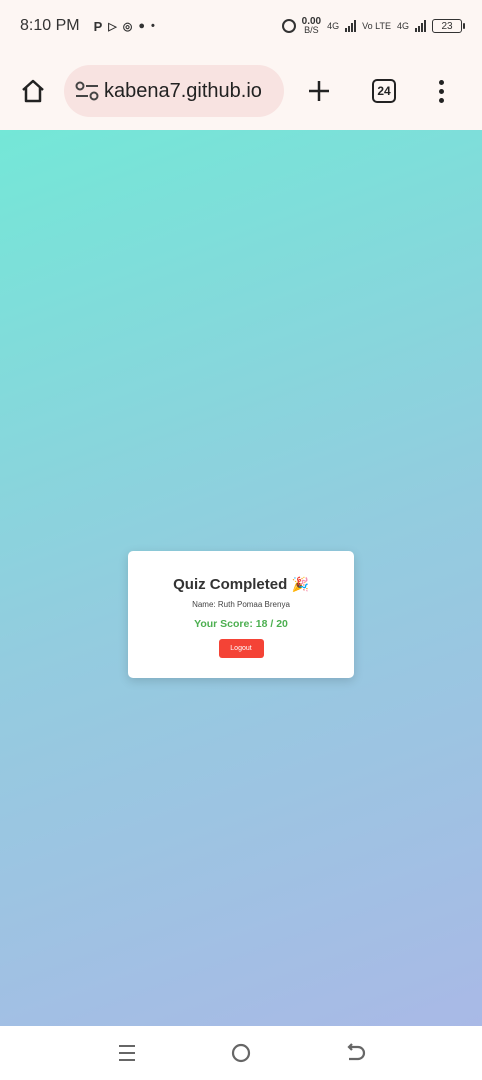 The image size is (482, 1080). What do you see at coordinates (183, 91) in the screenshot?
I see `url-text: kabena7.github.io` at bounding box center [183, 91].